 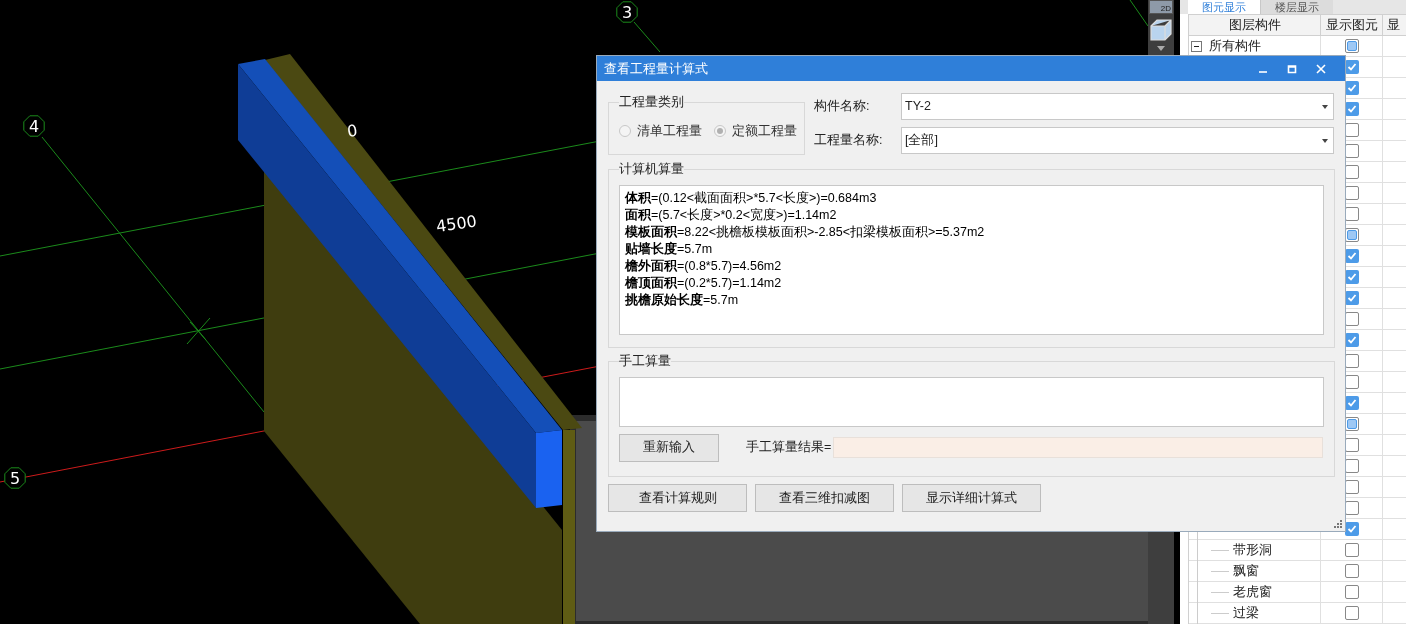 What do you see at coordinates (669, 249) in the screenshot?
I see `formula-line: 贴墙长度=5.7m` at bounding box center [669, 249].